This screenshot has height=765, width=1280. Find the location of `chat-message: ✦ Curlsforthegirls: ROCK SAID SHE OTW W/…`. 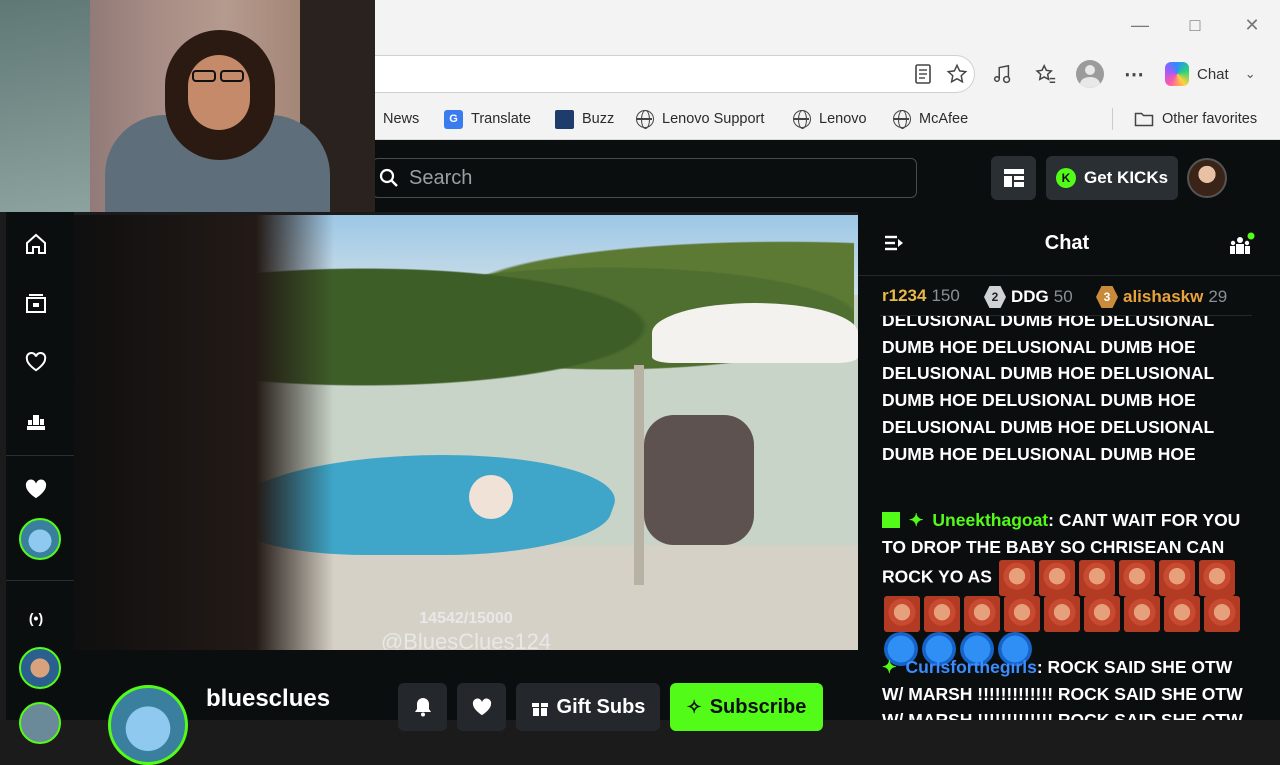

chat-message: ✦ Curlsforthegirls: ROCK SAID SHE OTW W/… is located at coordinates (1063, 687).